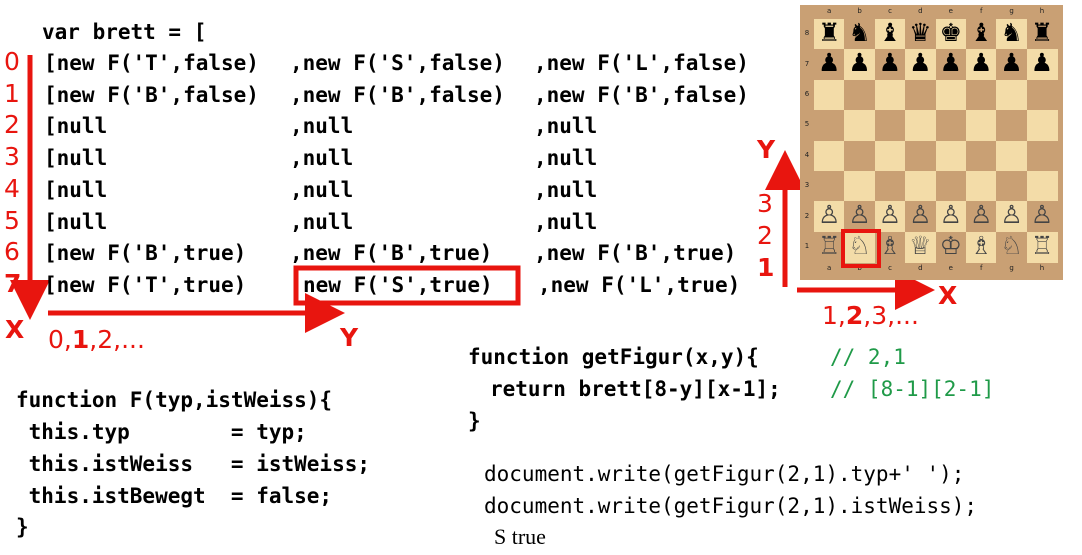  I want to click on chess-piece-icon: ♝, so click(890, 32).